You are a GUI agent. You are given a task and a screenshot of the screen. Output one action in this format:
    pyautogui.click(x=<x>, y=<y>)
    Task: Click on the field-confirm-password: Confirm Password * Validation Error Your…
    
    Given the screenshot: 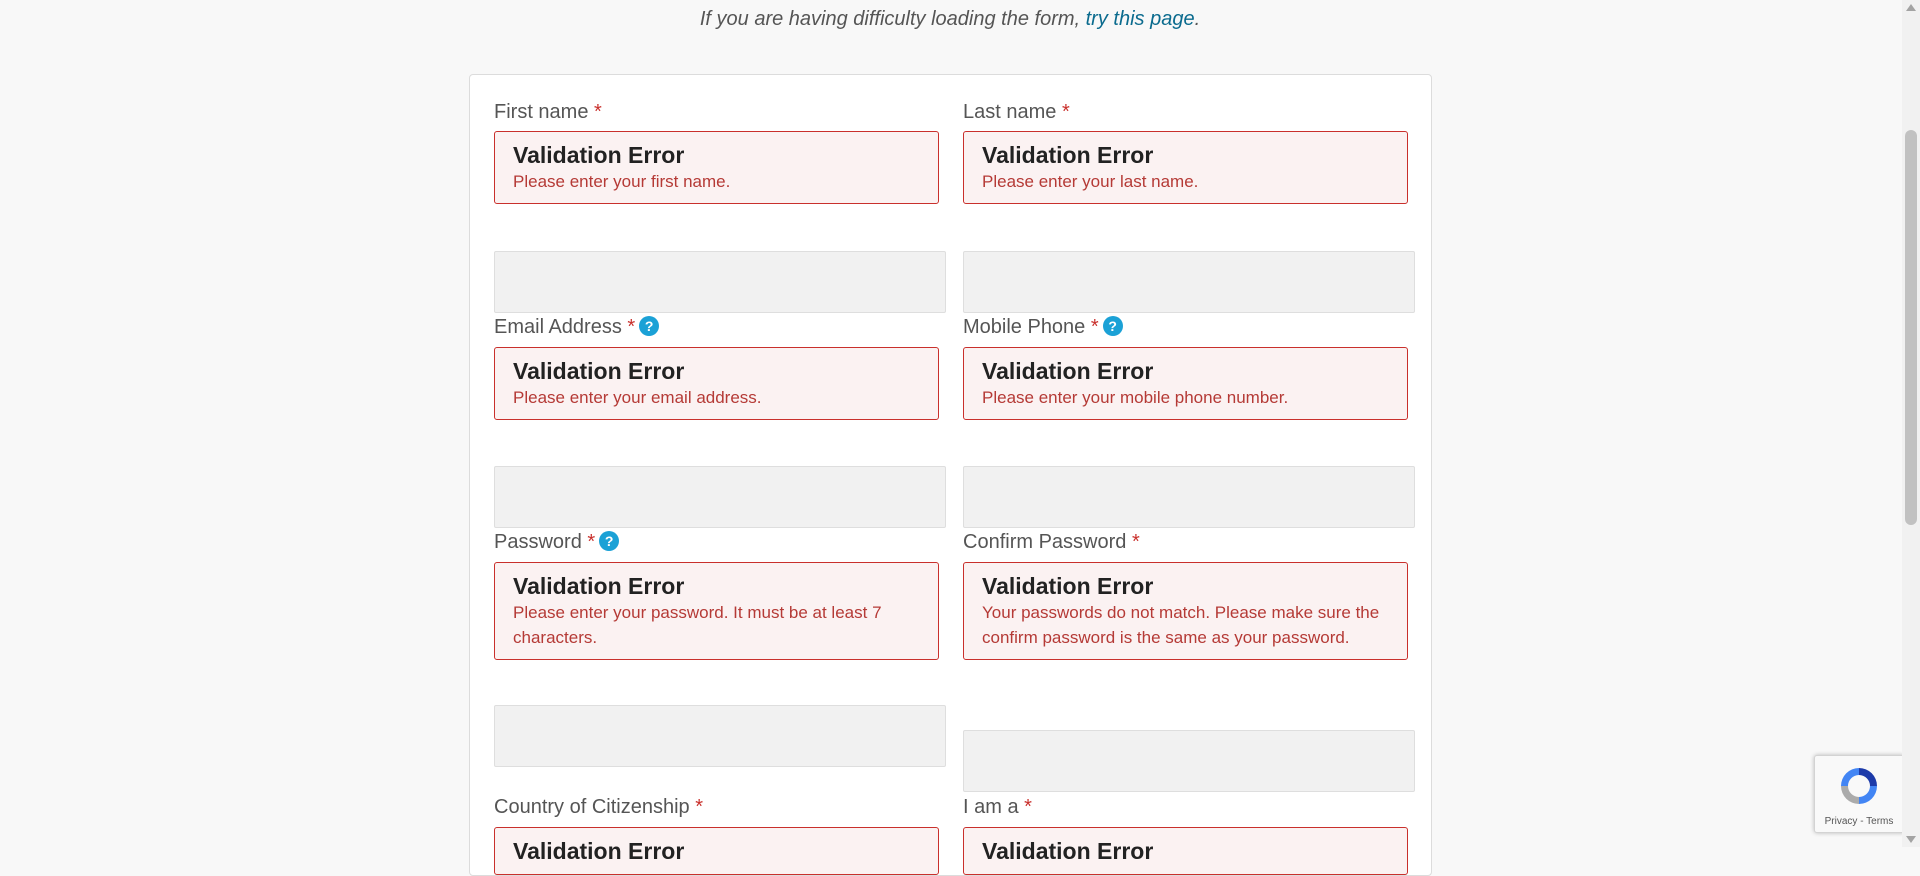 What is the action you would take?
    pyautogui.click(x=1189, y=660)
    